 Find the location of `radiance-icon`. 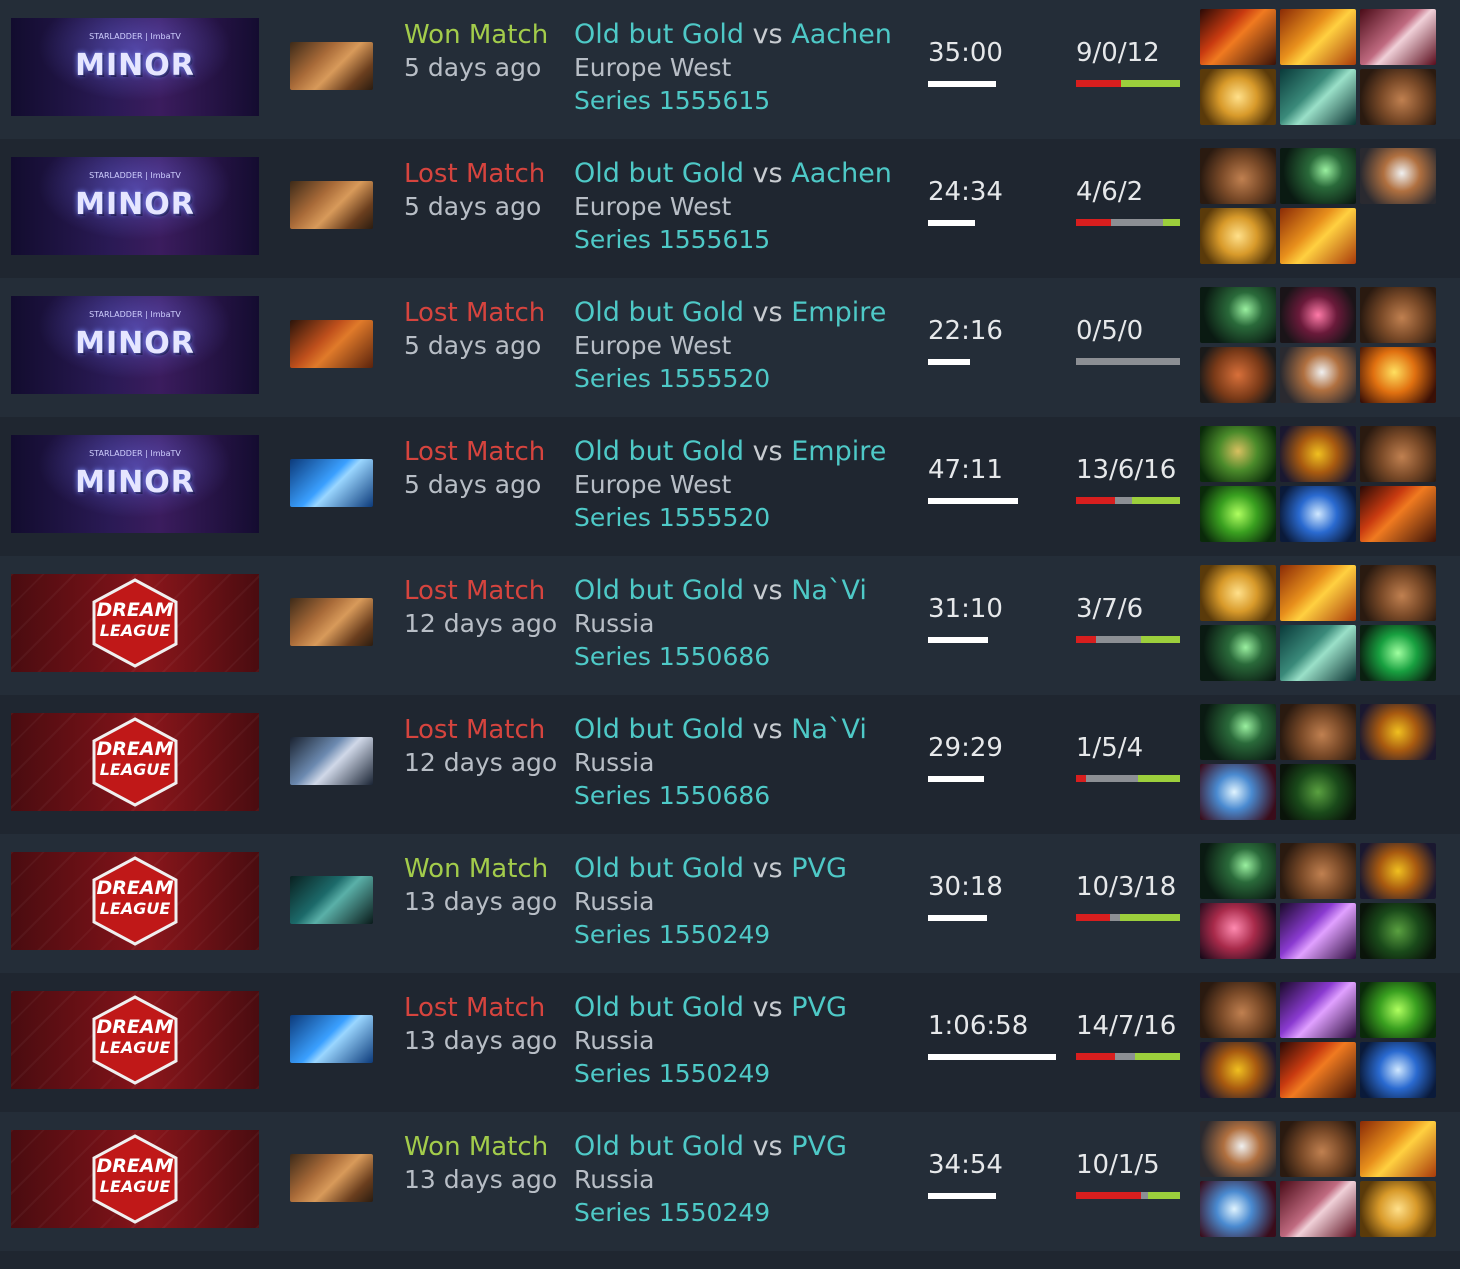

radiance-icon is located at coordinates (1398, 375).